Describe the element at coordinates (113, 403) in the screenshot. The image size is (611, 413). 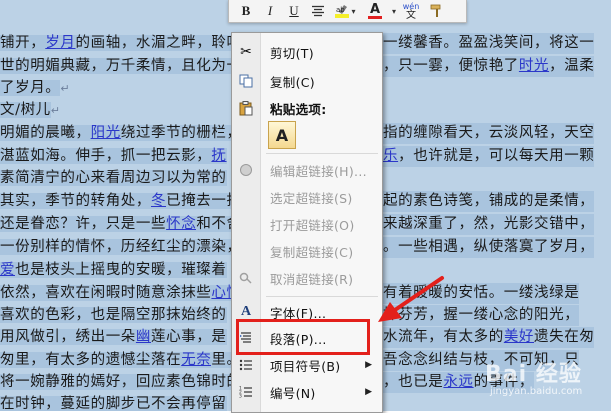
I see `text-line: 在时钟，蔓延的脚步已不会再停留` at that location.